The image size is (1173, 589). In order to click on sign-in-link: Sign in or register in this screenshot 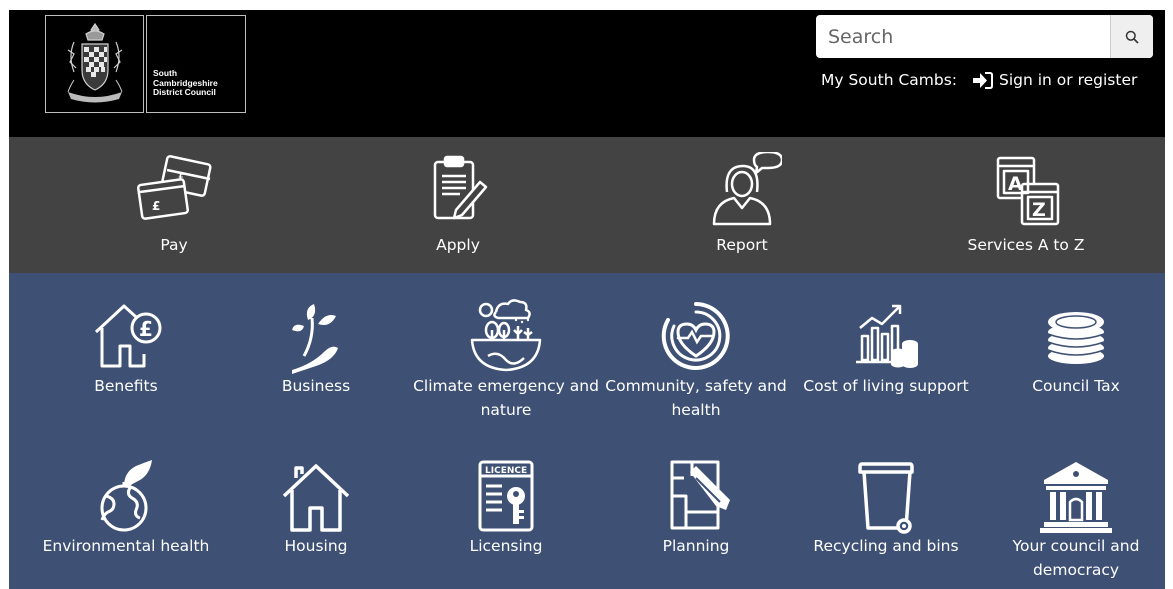, I will do `click(1055, 80)`.